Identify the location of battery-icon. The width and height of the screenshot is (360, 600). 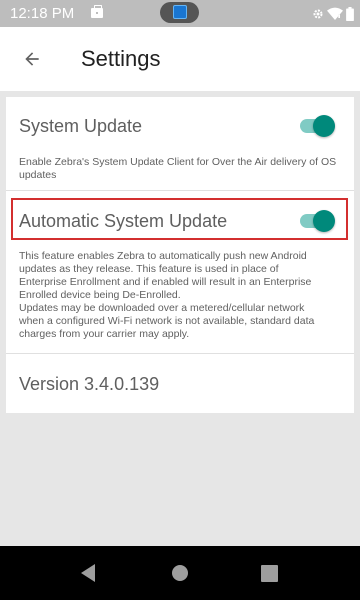
(350, 13).